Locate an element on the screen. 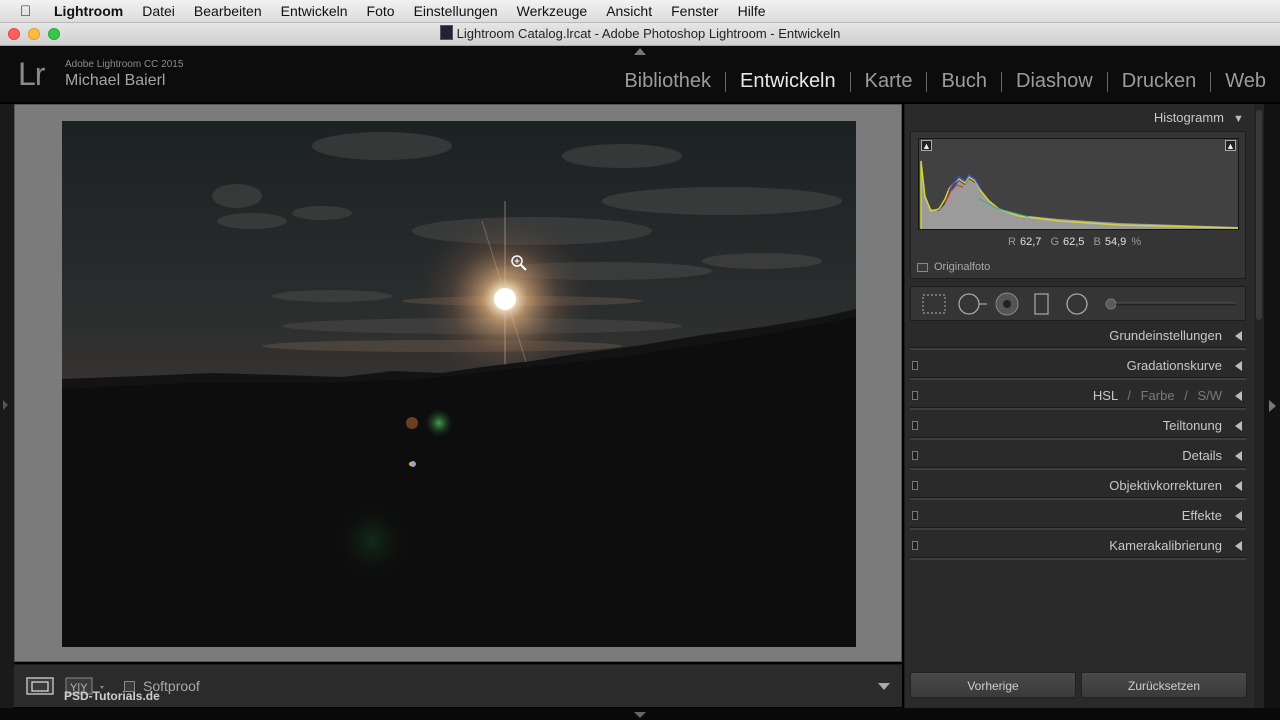 This screenshot has width=1280, height=720. b-label: B is located at coordinates (1097, 242).